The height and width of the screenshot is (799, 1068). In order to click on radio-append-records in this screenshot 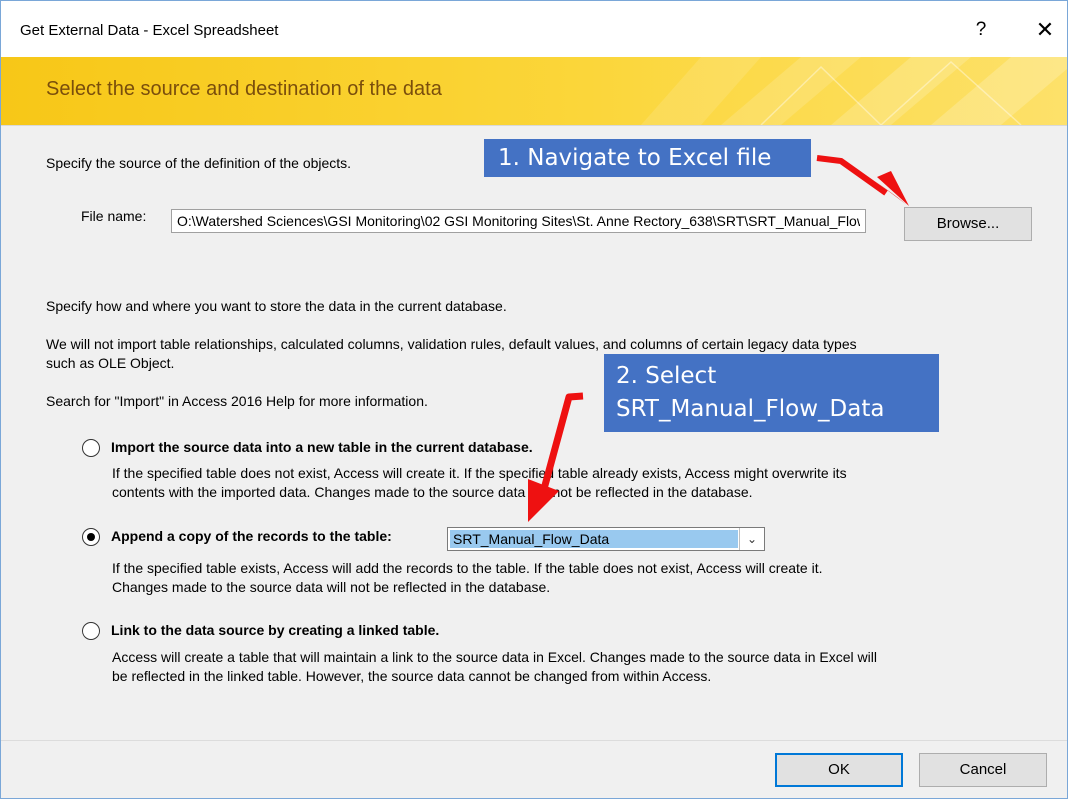, I will do `click(91, 537)`.